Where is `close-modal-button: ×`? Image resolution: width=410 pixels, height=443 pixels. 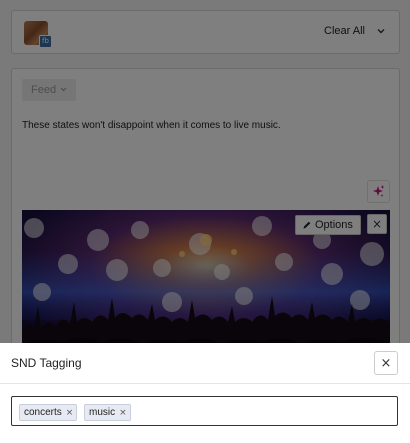
close-modal-button: × is located at coordinates (386, 363).